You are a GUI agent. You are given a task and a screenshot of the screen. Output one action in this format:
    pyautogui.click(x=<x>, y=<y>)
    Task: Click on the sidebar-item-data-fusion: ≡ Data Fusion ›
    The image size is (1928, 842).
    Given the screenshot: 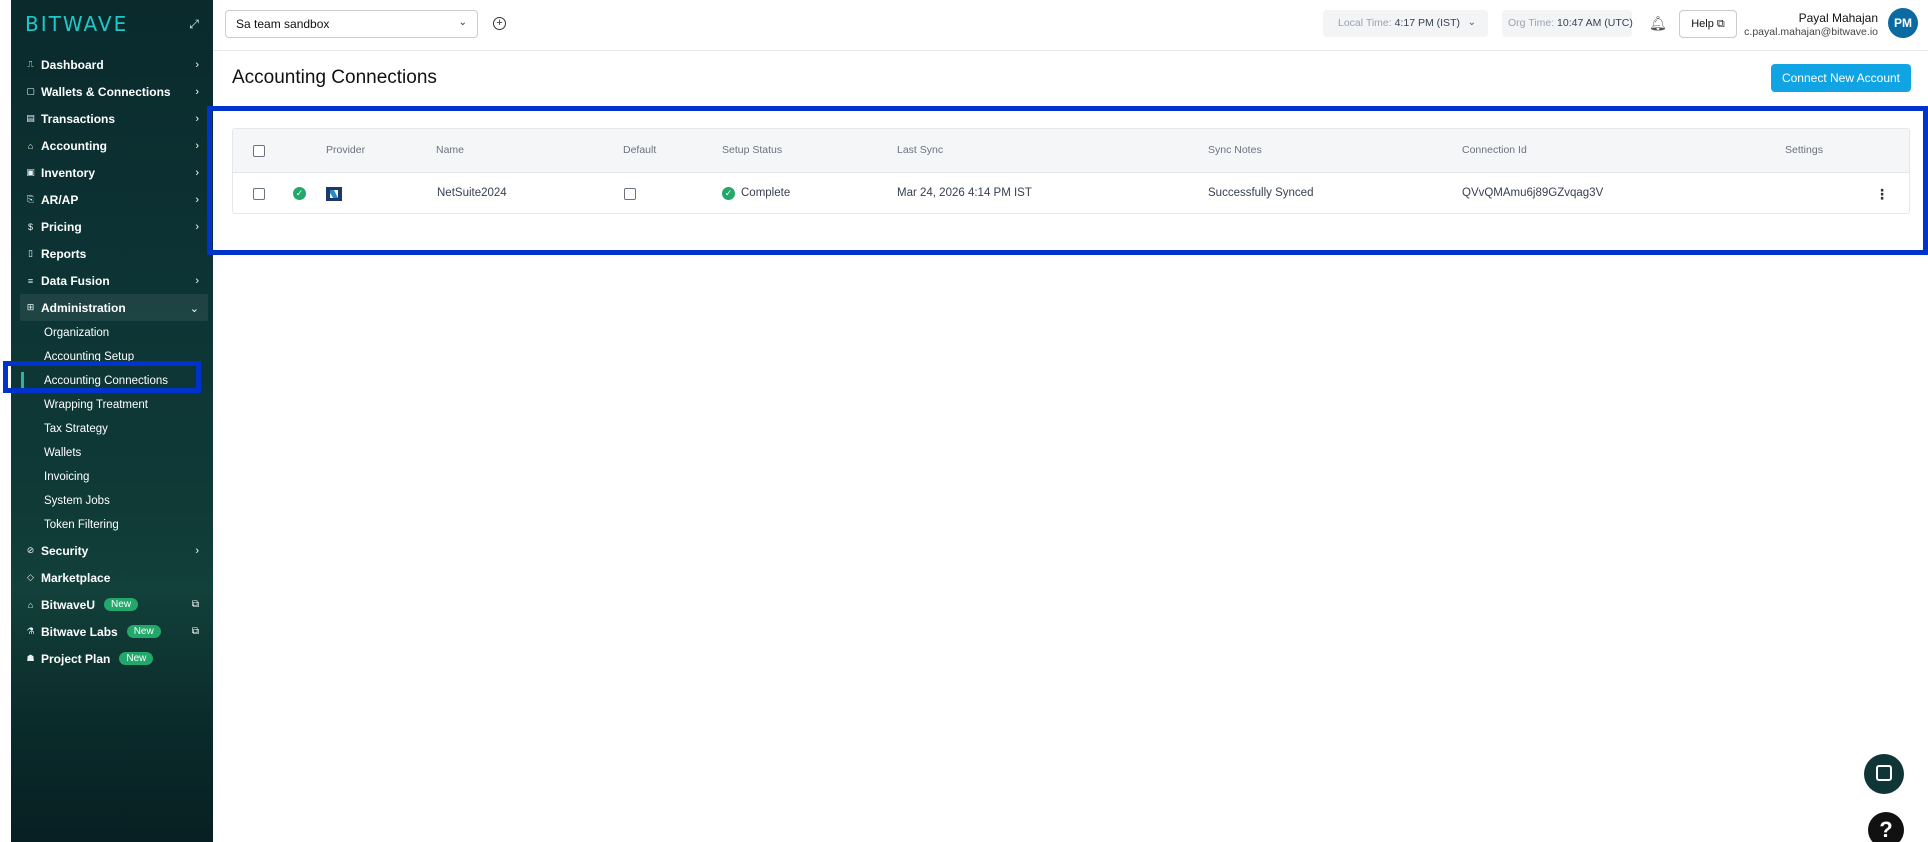 What is the action you would take?
    pyautogui.click(x=112, y=280)
    